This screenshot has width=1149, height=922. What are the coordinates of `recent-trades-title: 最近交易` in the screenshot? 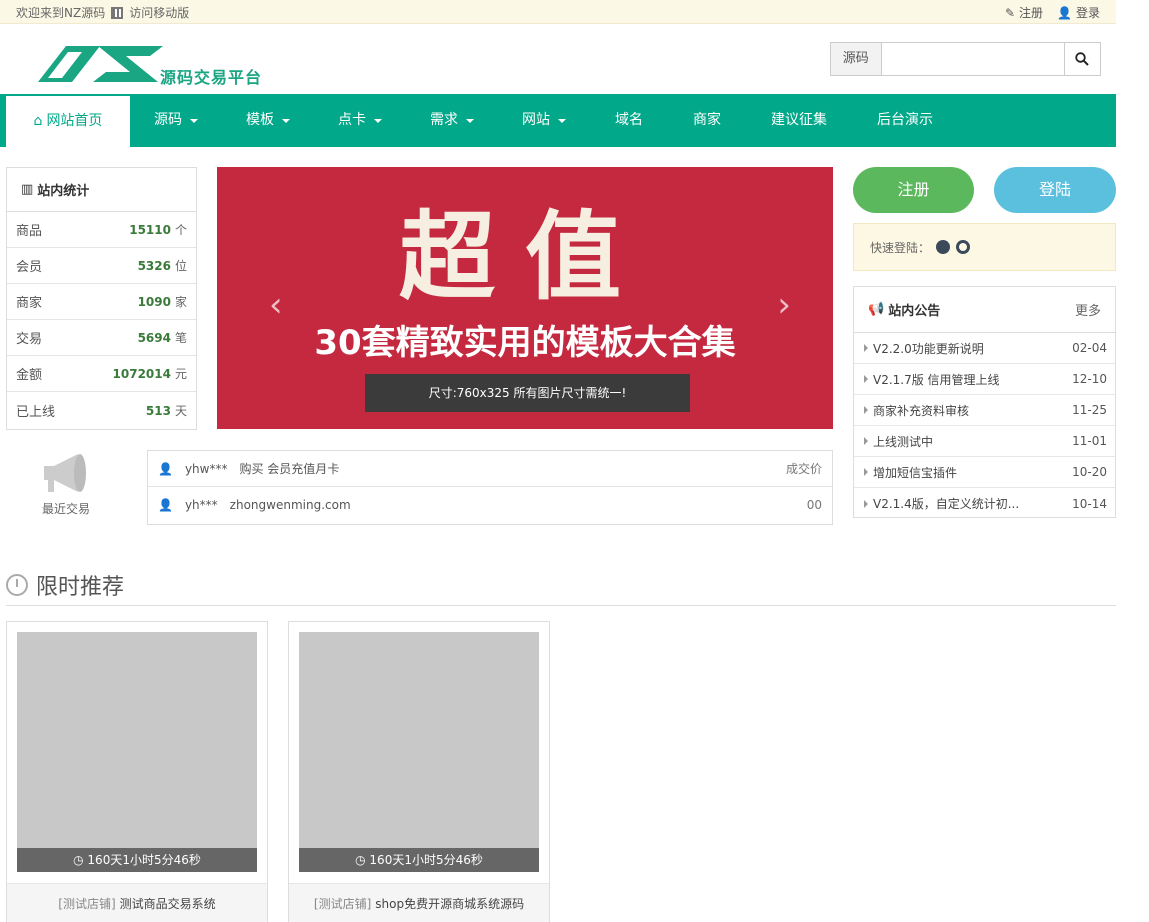 It's located at (65, 509).